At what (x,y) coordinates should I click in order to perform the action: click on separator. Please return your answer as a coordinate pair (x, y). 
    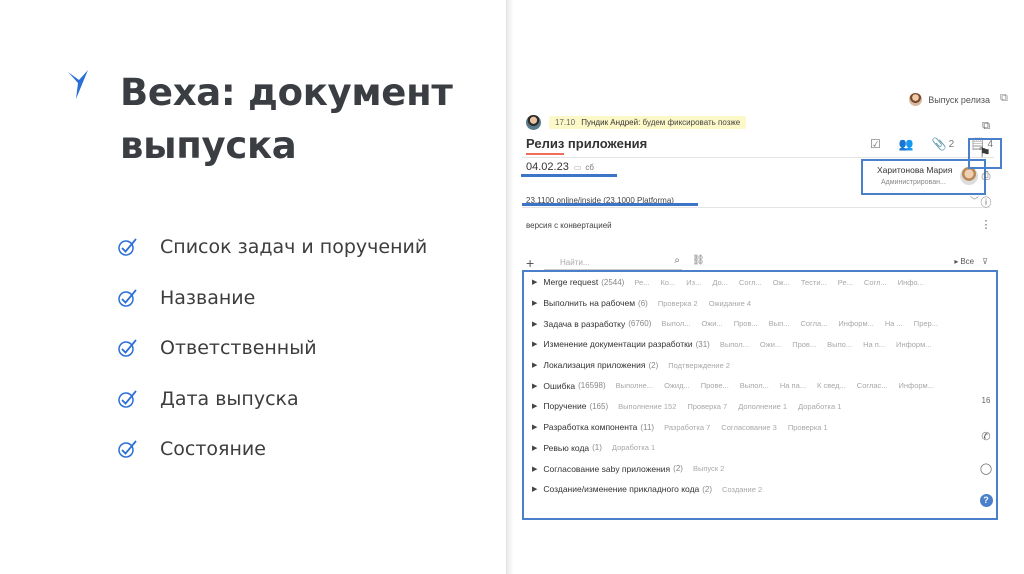
    Looking at the image, I should click on (756, 207).